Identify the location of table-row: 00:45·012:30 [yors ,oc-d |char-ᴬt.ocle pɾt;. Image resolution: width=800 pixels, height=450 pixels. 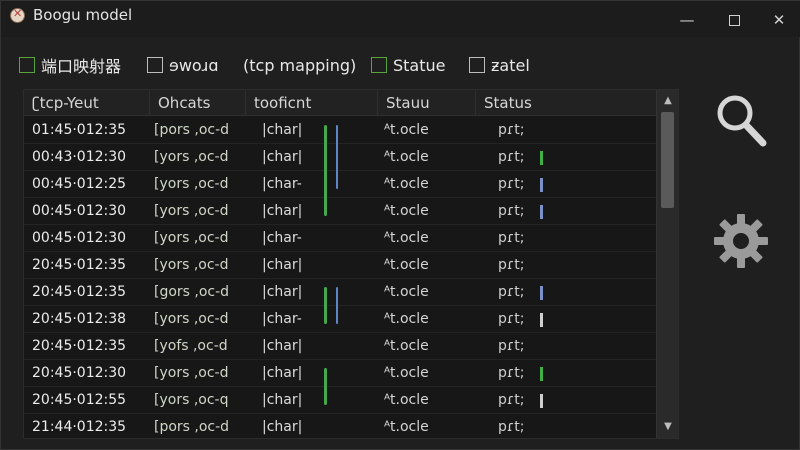
(340, 238).